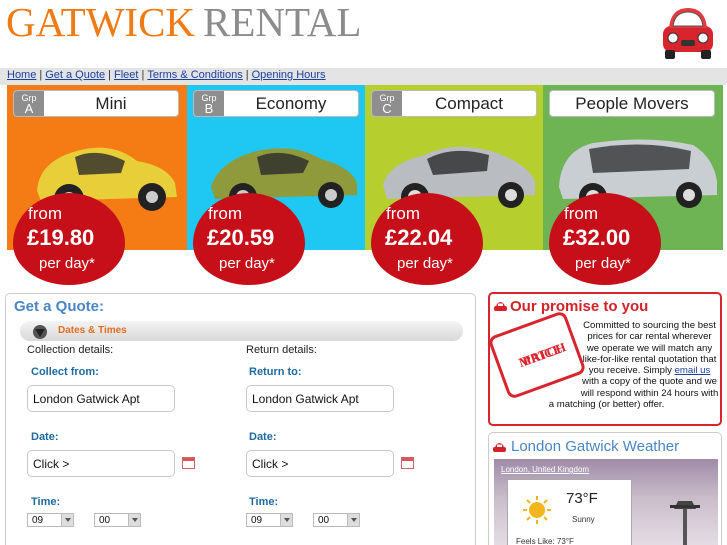  I want to click on dates-times-header: Dates & Times, so click(241, 331).